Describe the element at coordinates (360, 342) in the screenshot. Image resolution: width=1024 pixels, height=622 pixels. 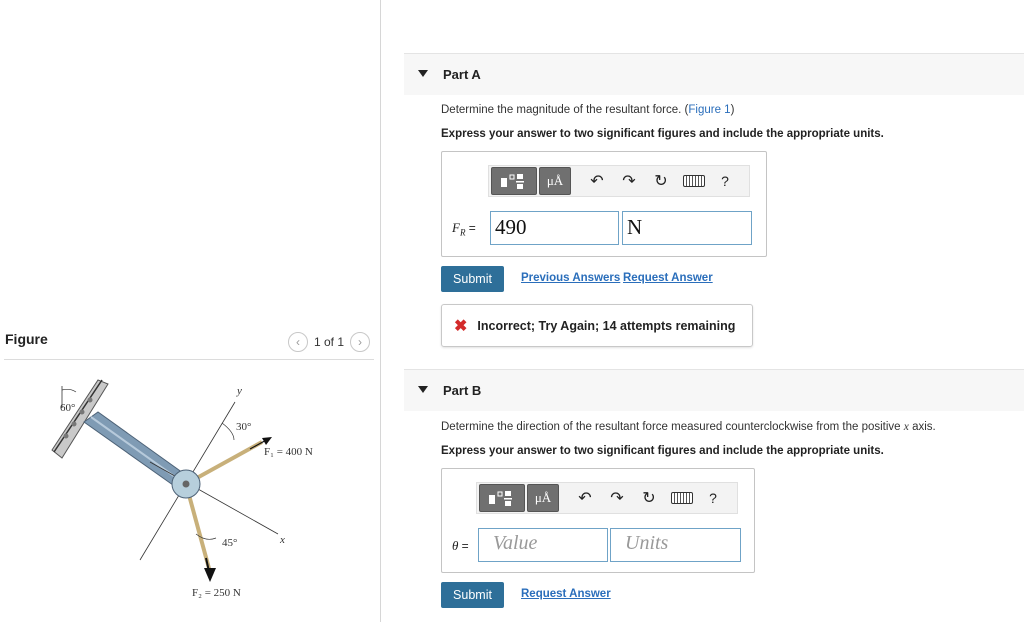
I see `next-figure-button: ›` at that location.